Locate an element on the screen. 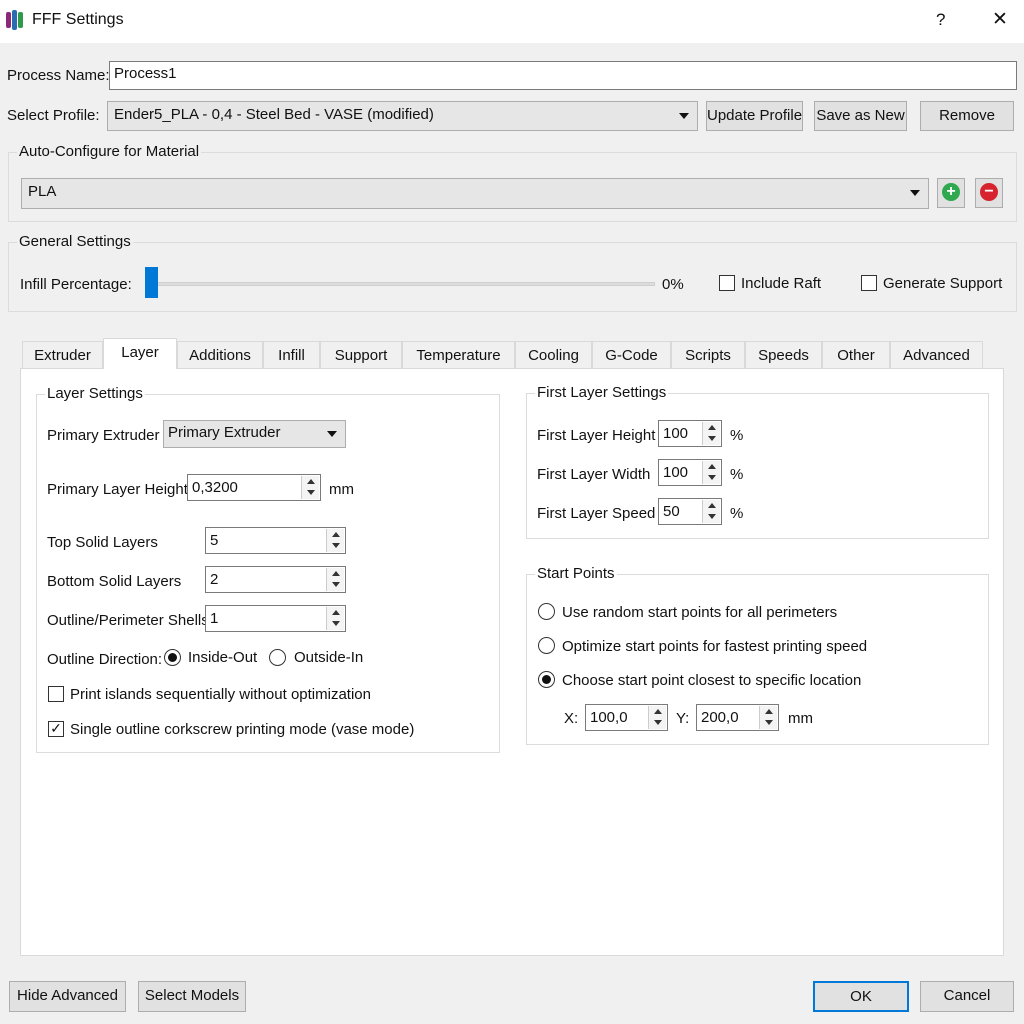 This screenshot has height=1024, width=1024. title-bar: FFF Settings ? ✕ is located at coordinates (512, 21).